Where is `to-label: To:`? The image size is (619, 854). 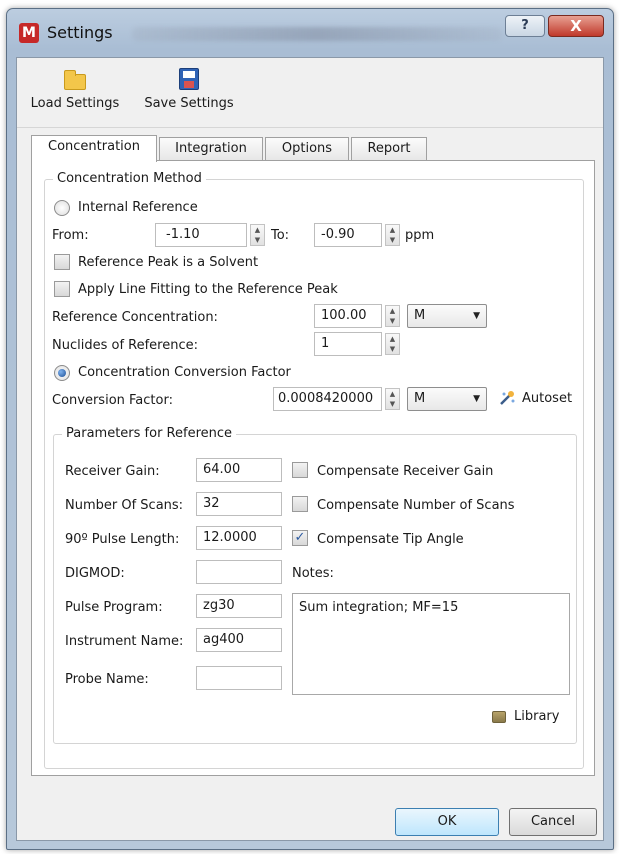 to-label: To: is located at coordinates (280, 235).